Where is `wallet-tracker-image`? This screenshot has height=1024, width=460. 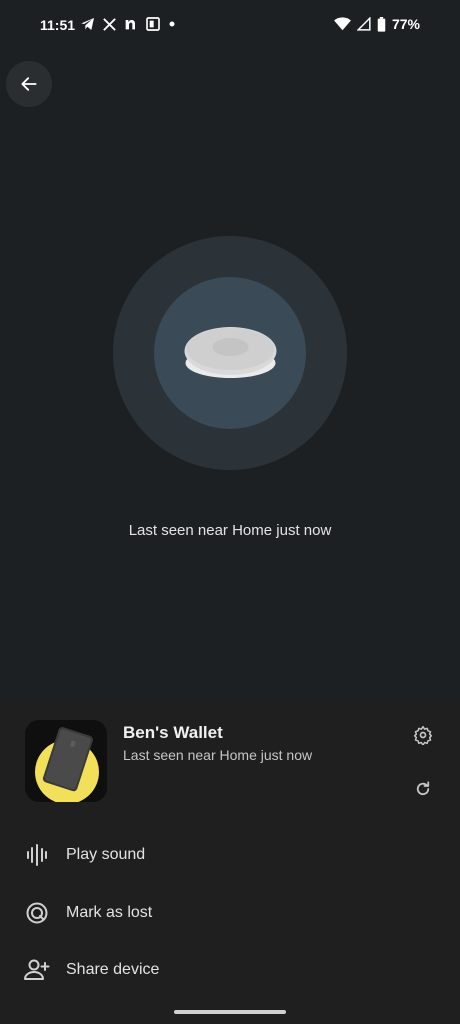
wallet-tracker-image is located at coordinates (67, 764).